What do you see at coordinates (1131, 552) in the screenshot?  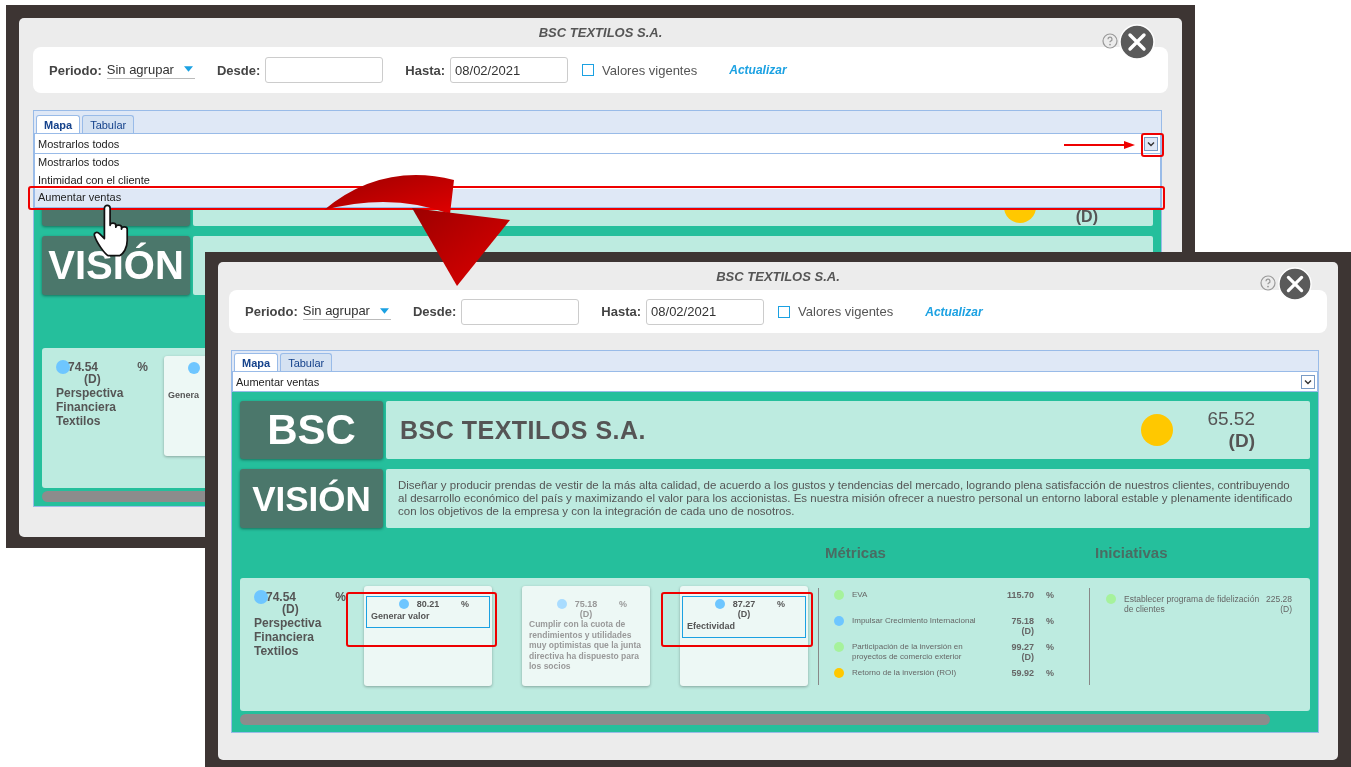 I see `initiatives-heading: Iniciativas` at bounding box center [1131, 552].